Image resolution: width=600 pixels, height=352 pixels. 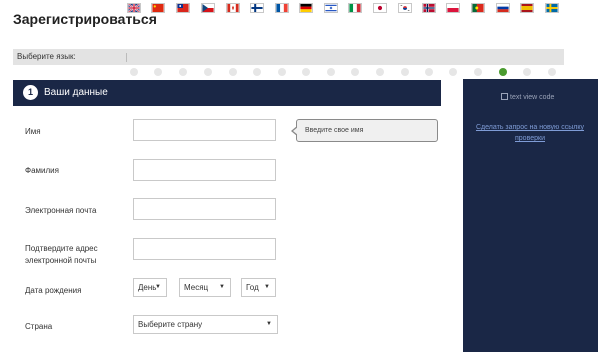 What do you see at coordinates (530, 133) in the screenshot?
I see `new-verification-link: Сделать запрос на новую ссылку проверки` at bounding box center [530, 133].